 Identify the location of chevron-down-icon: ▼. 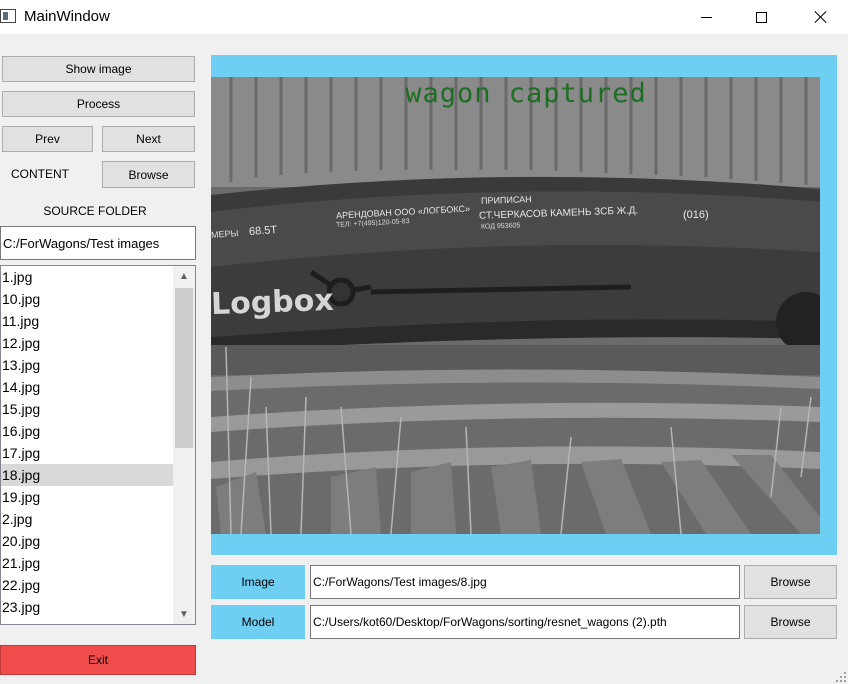
(184, 614).